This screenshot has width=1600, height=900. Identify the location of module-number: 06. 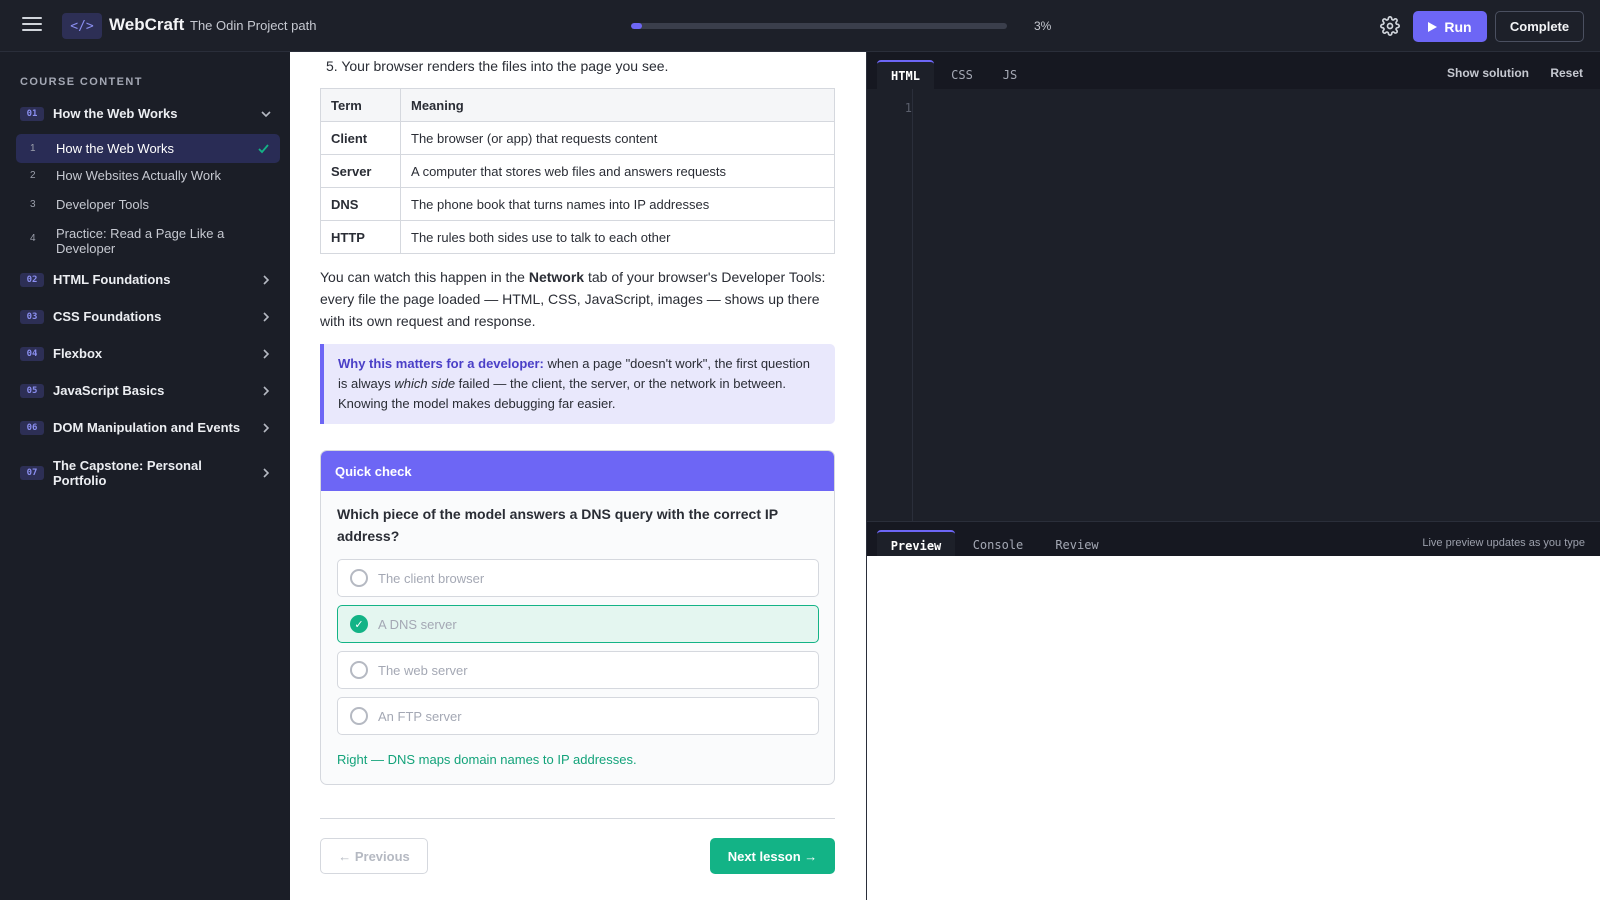
(32, 427).